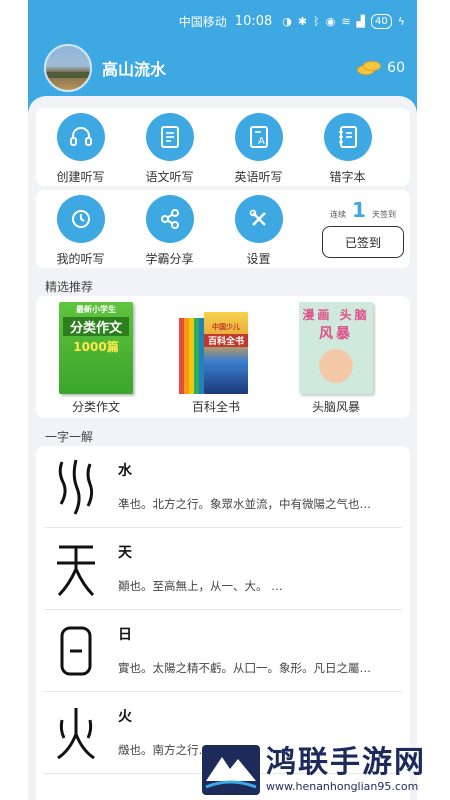  What do you see at coordinates (346, 21) in the screenshot?
I see `wifi-icon: ≋` at bounding box center [346, 21].